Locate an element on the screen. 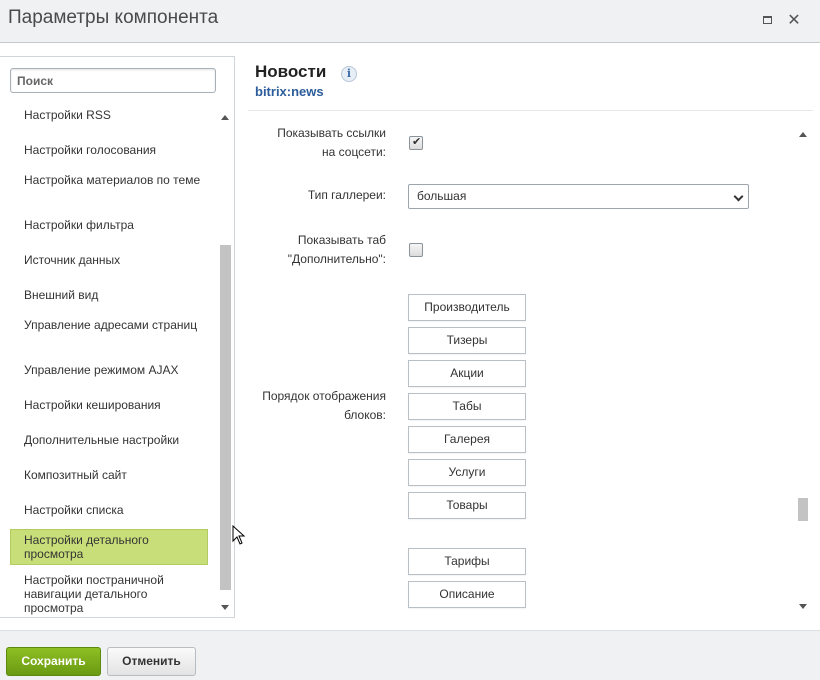 Image resolution: width=820 pixels, height=680 pixels. sidebar-item-ajax: Управление режимом AJAX is located at coordinates (109, 370).